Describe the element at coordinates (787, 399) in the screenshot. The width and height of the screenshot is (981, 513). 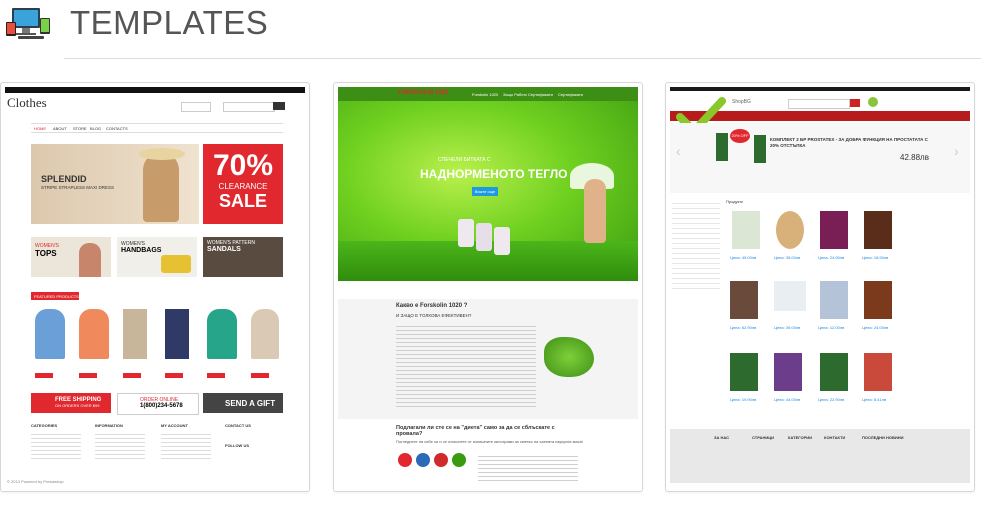
I see `product-price: Цена: 44.00лв` at that location.